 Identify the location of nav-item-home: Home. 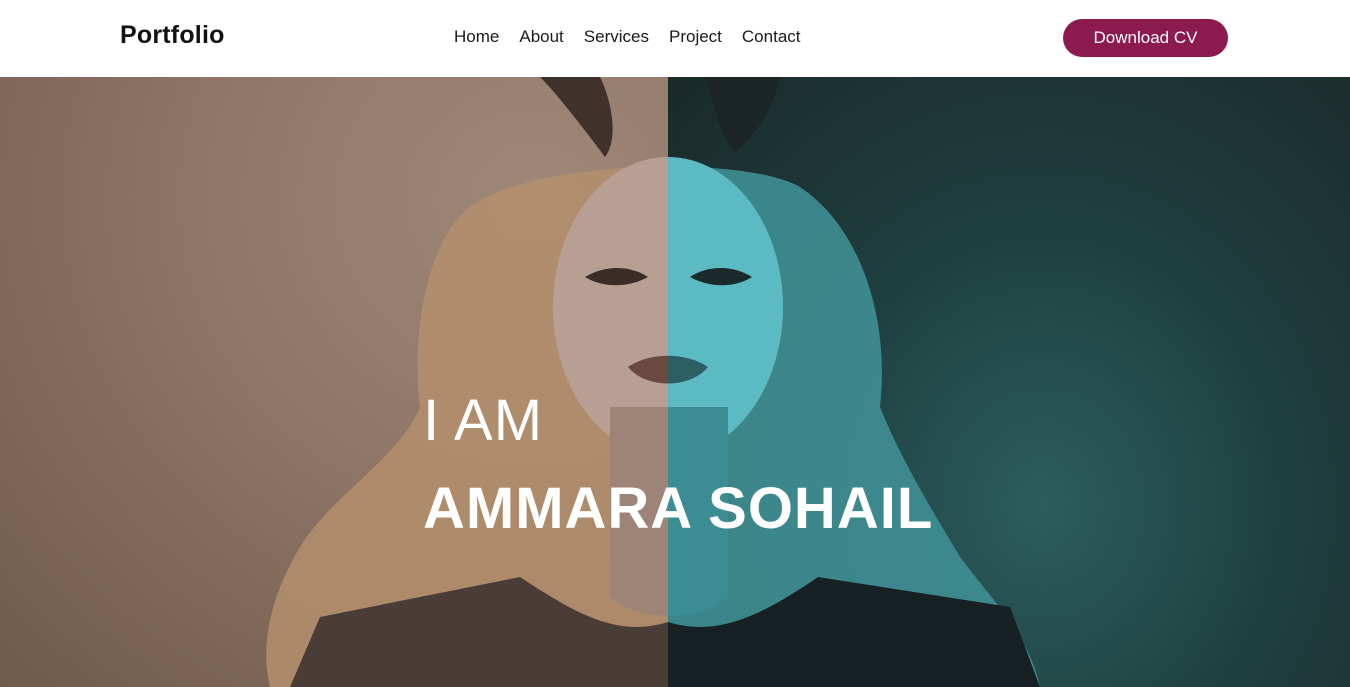
(476, 37).